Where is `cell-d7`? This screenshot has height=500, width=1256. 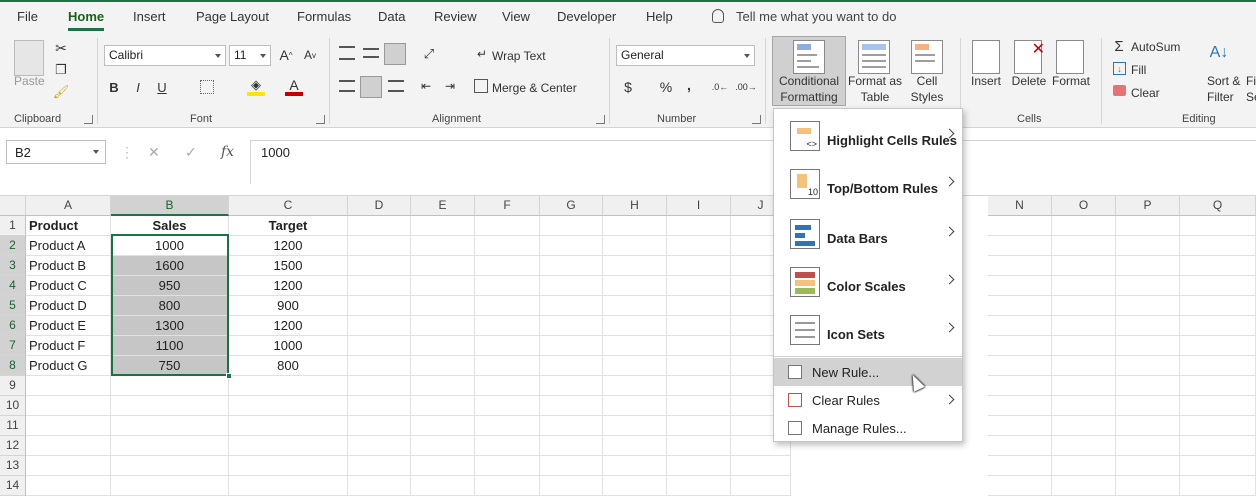
cell-d7 is located at coordinates (379, 346).